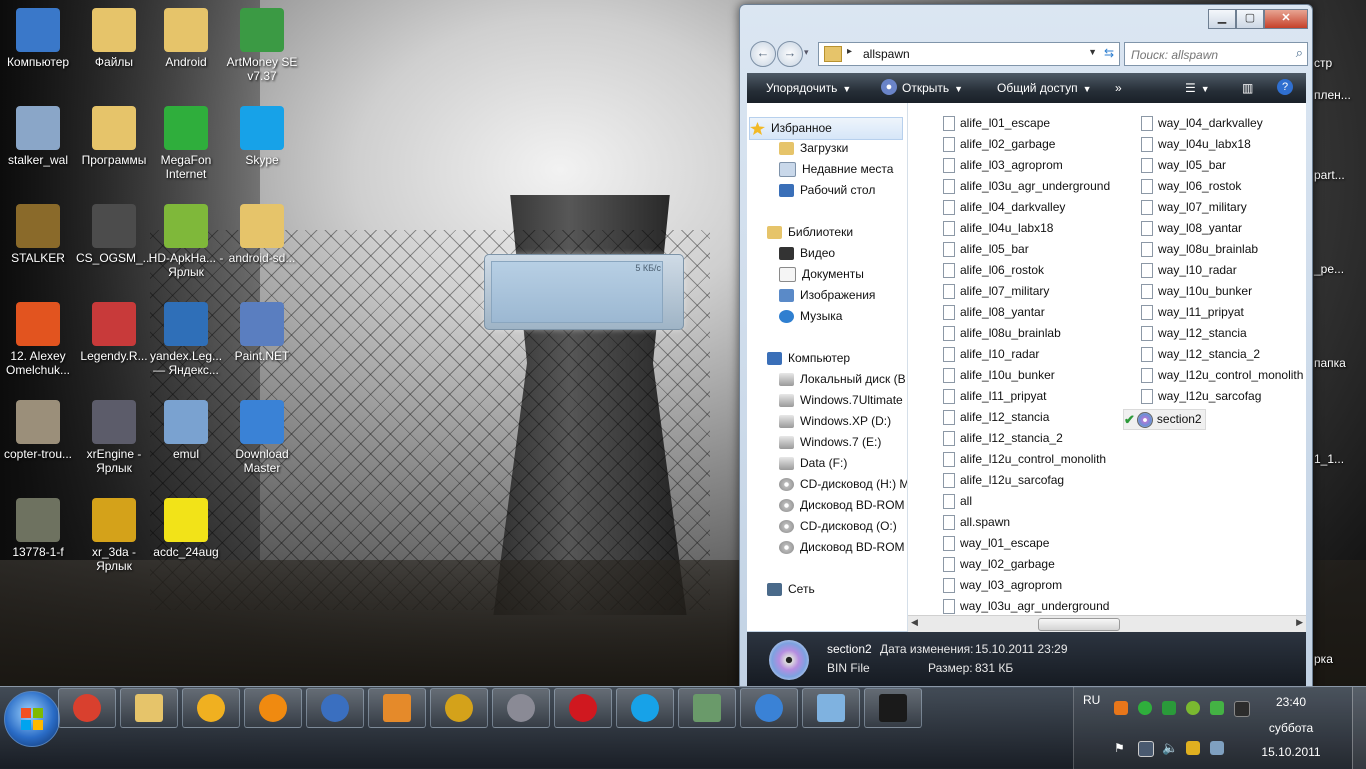 The image size is (1366, 769). I want to click on desktop-icon-item: MegaFon Internet, so click(186, 143).